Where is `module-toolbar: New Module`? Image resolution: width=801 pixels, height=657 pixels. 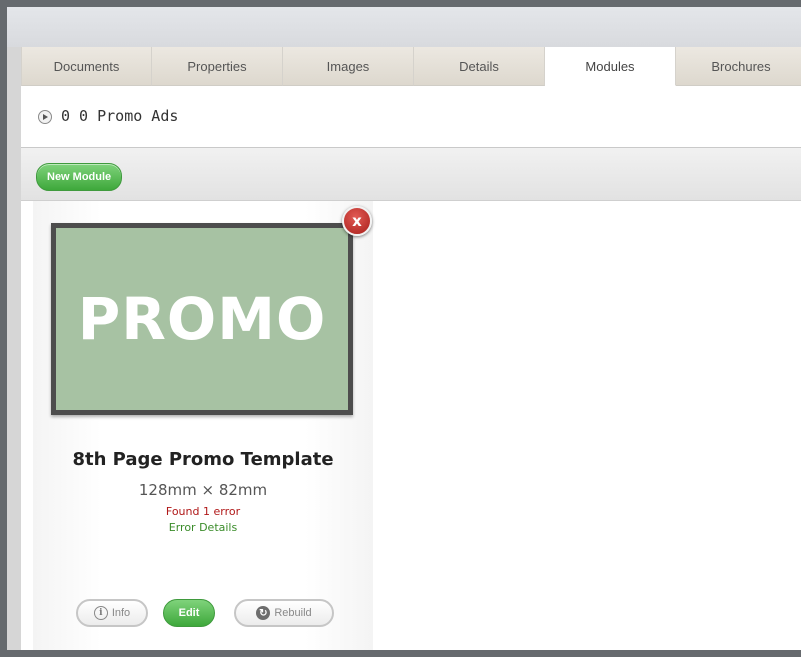 module-toolbar: New Module is located at coordinates (411, 174).